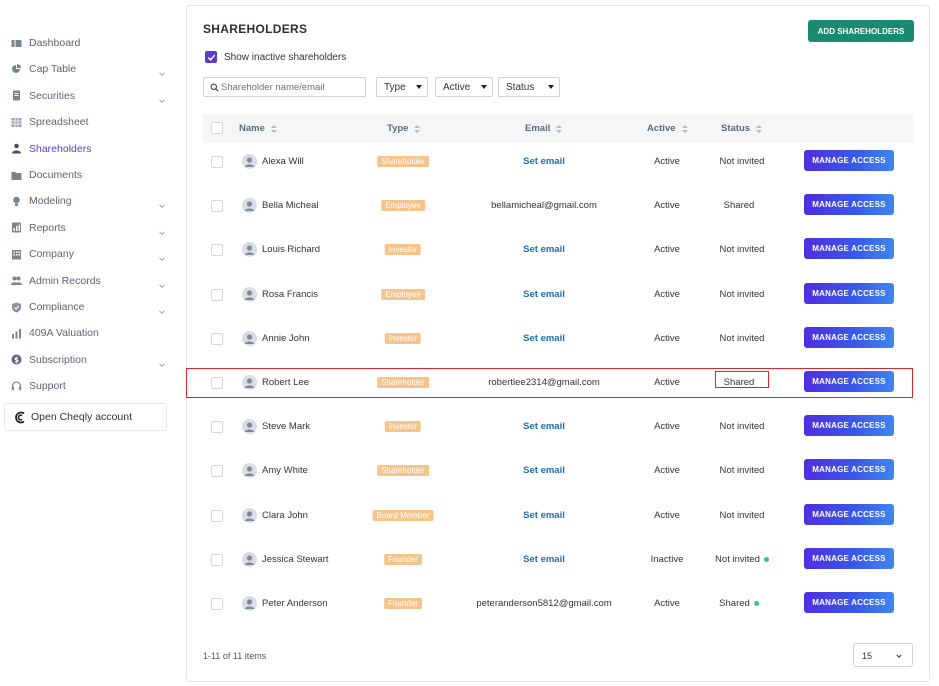  I want to click on open-cheqly-account-button: Open Cheqly account, so click(85, 417).